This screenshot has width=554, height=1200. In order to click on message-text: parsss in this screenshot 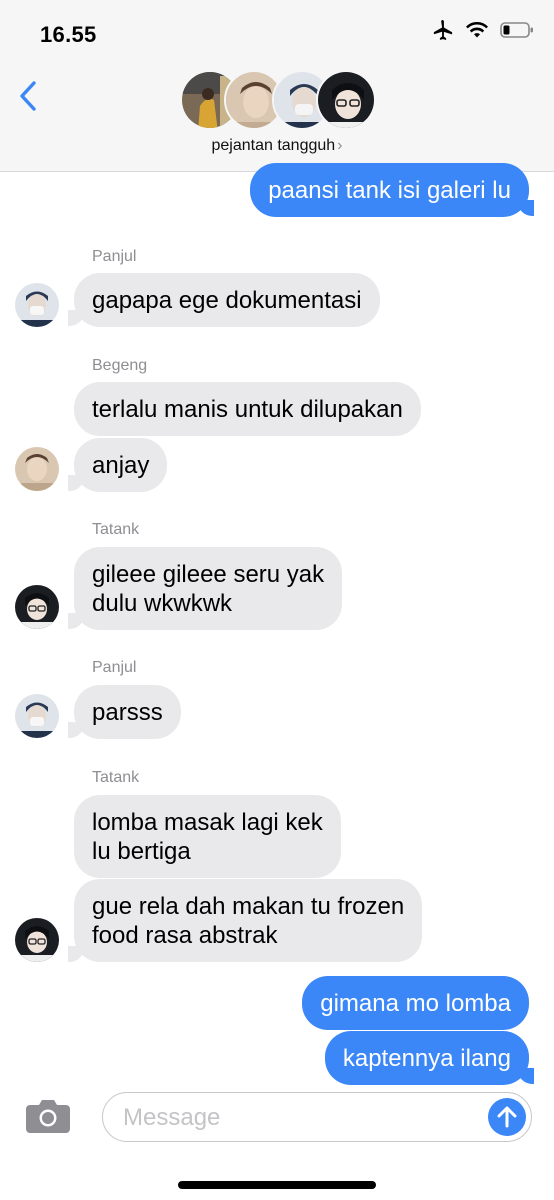, I will do `click(127, 712)`.